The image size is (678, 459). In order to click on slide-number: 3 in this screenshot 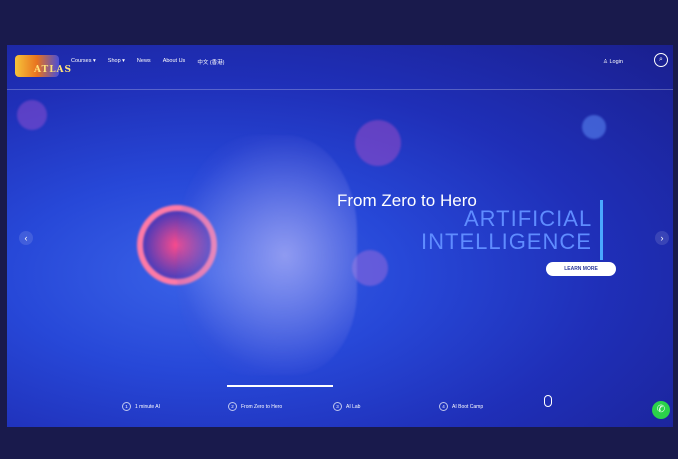, I will do `click(337, 406)`.